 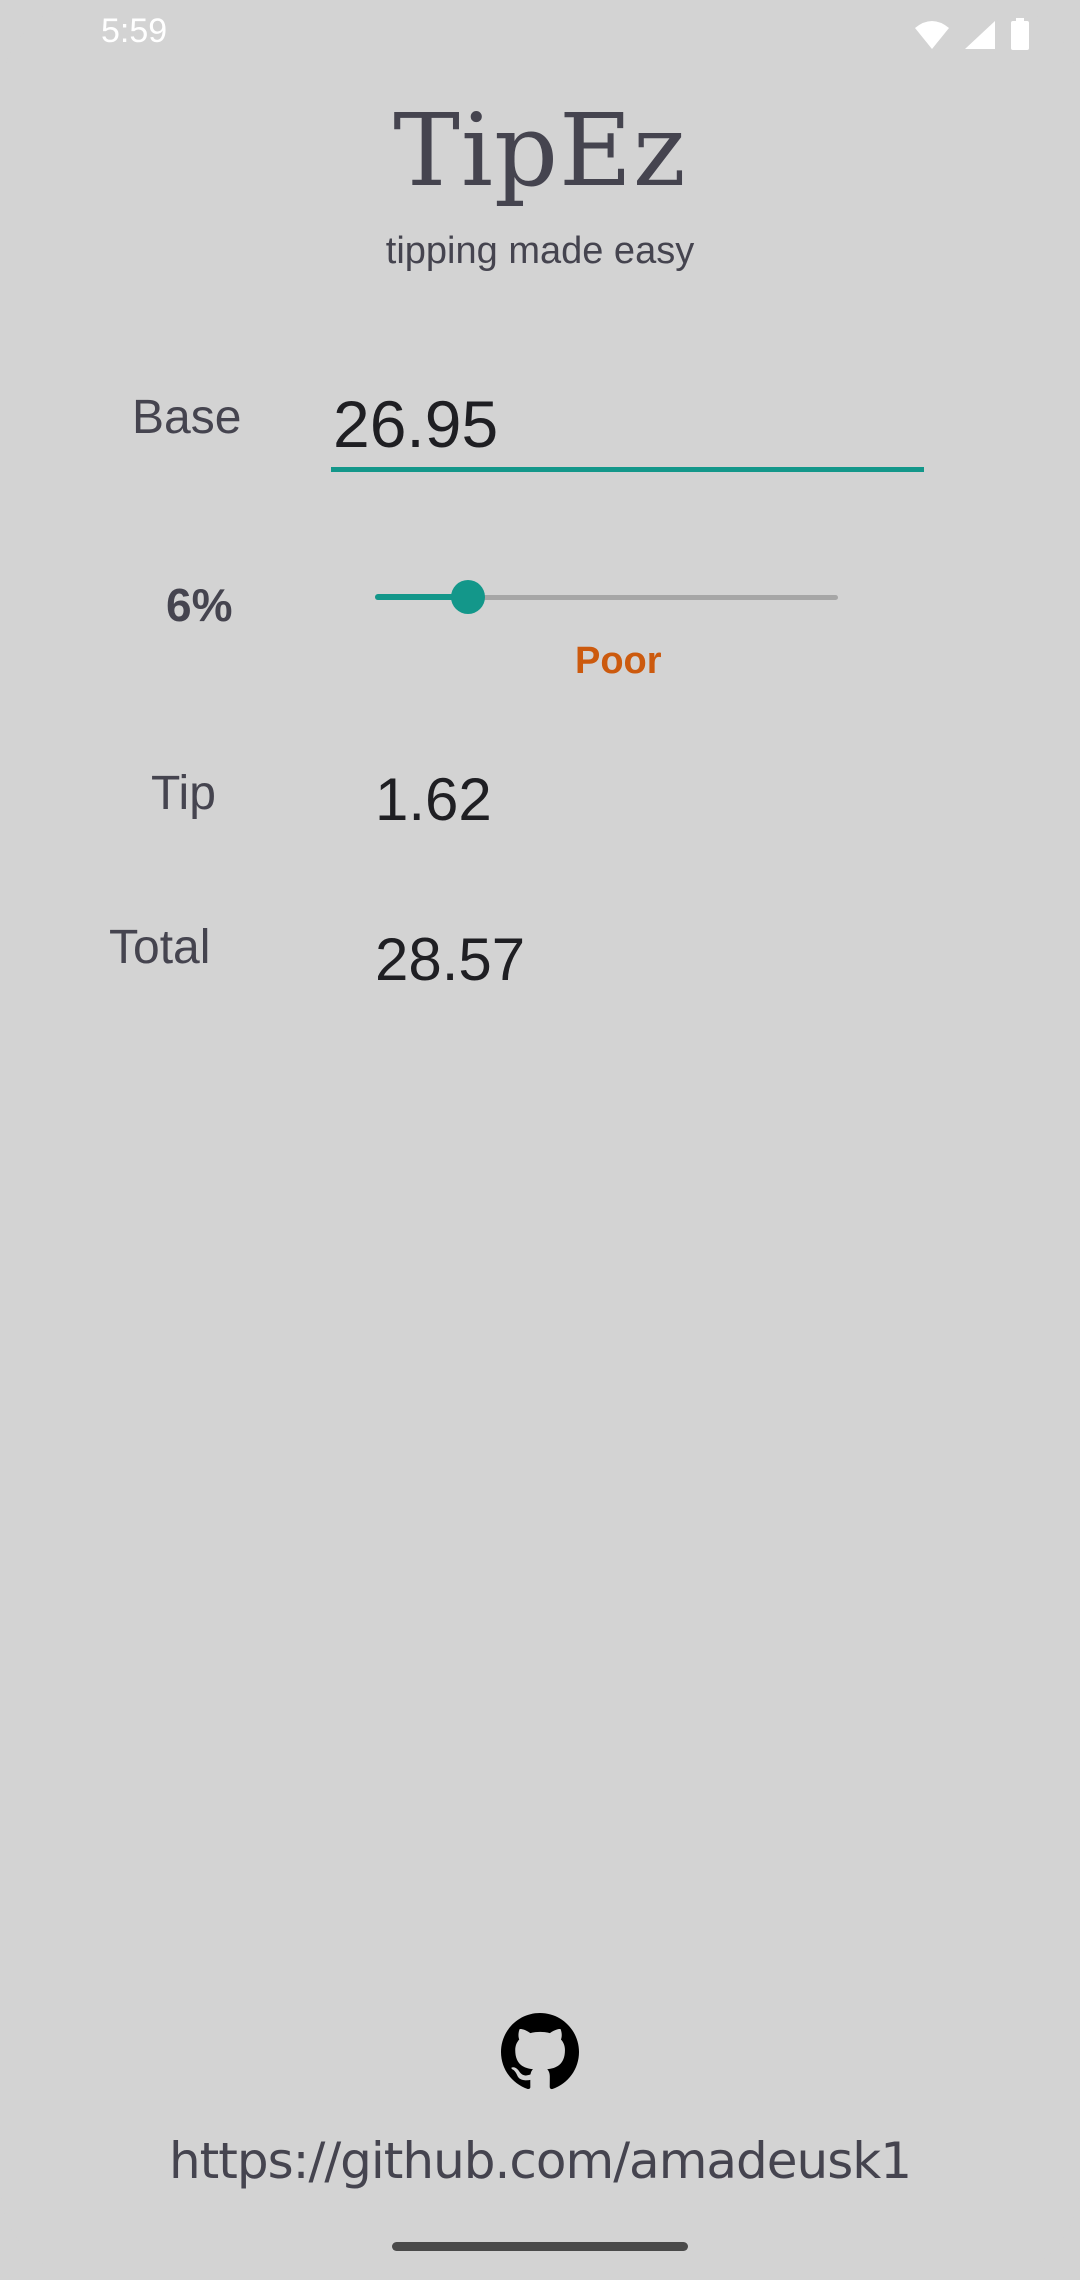 I want to click on status-bar: 5:59, so click(x=540, y=32).